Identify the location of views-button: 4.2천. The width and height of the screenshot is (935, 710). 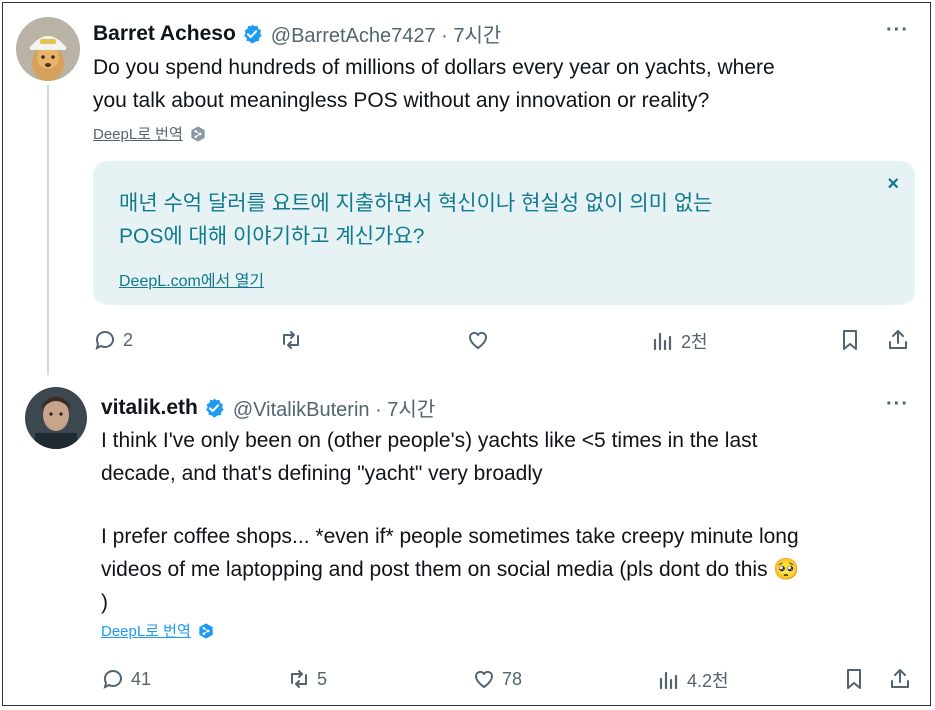
(693, 680).